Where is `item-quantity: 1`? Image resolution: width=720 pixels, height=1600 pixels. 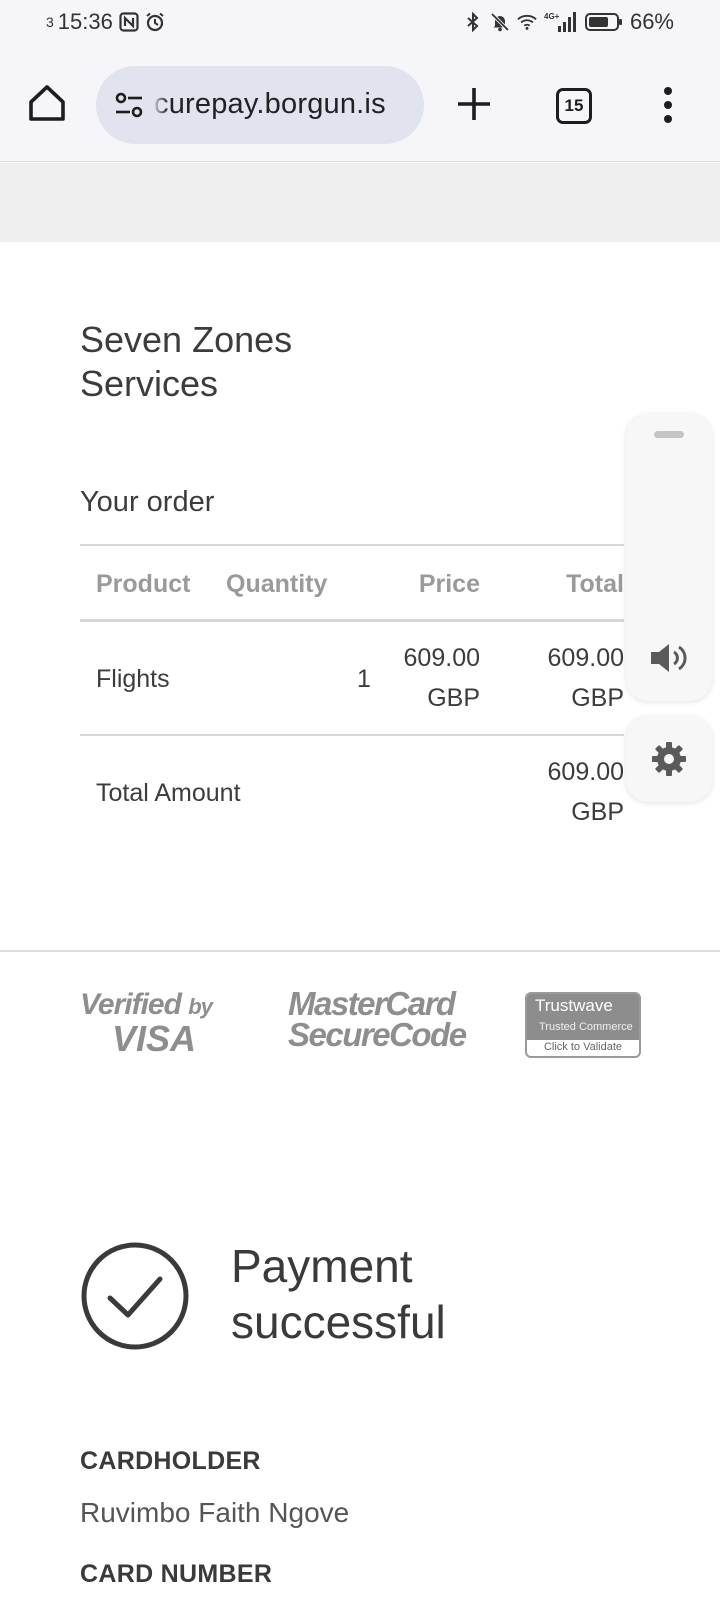 item-quantity: 1 is located at coordinates (364, 679).